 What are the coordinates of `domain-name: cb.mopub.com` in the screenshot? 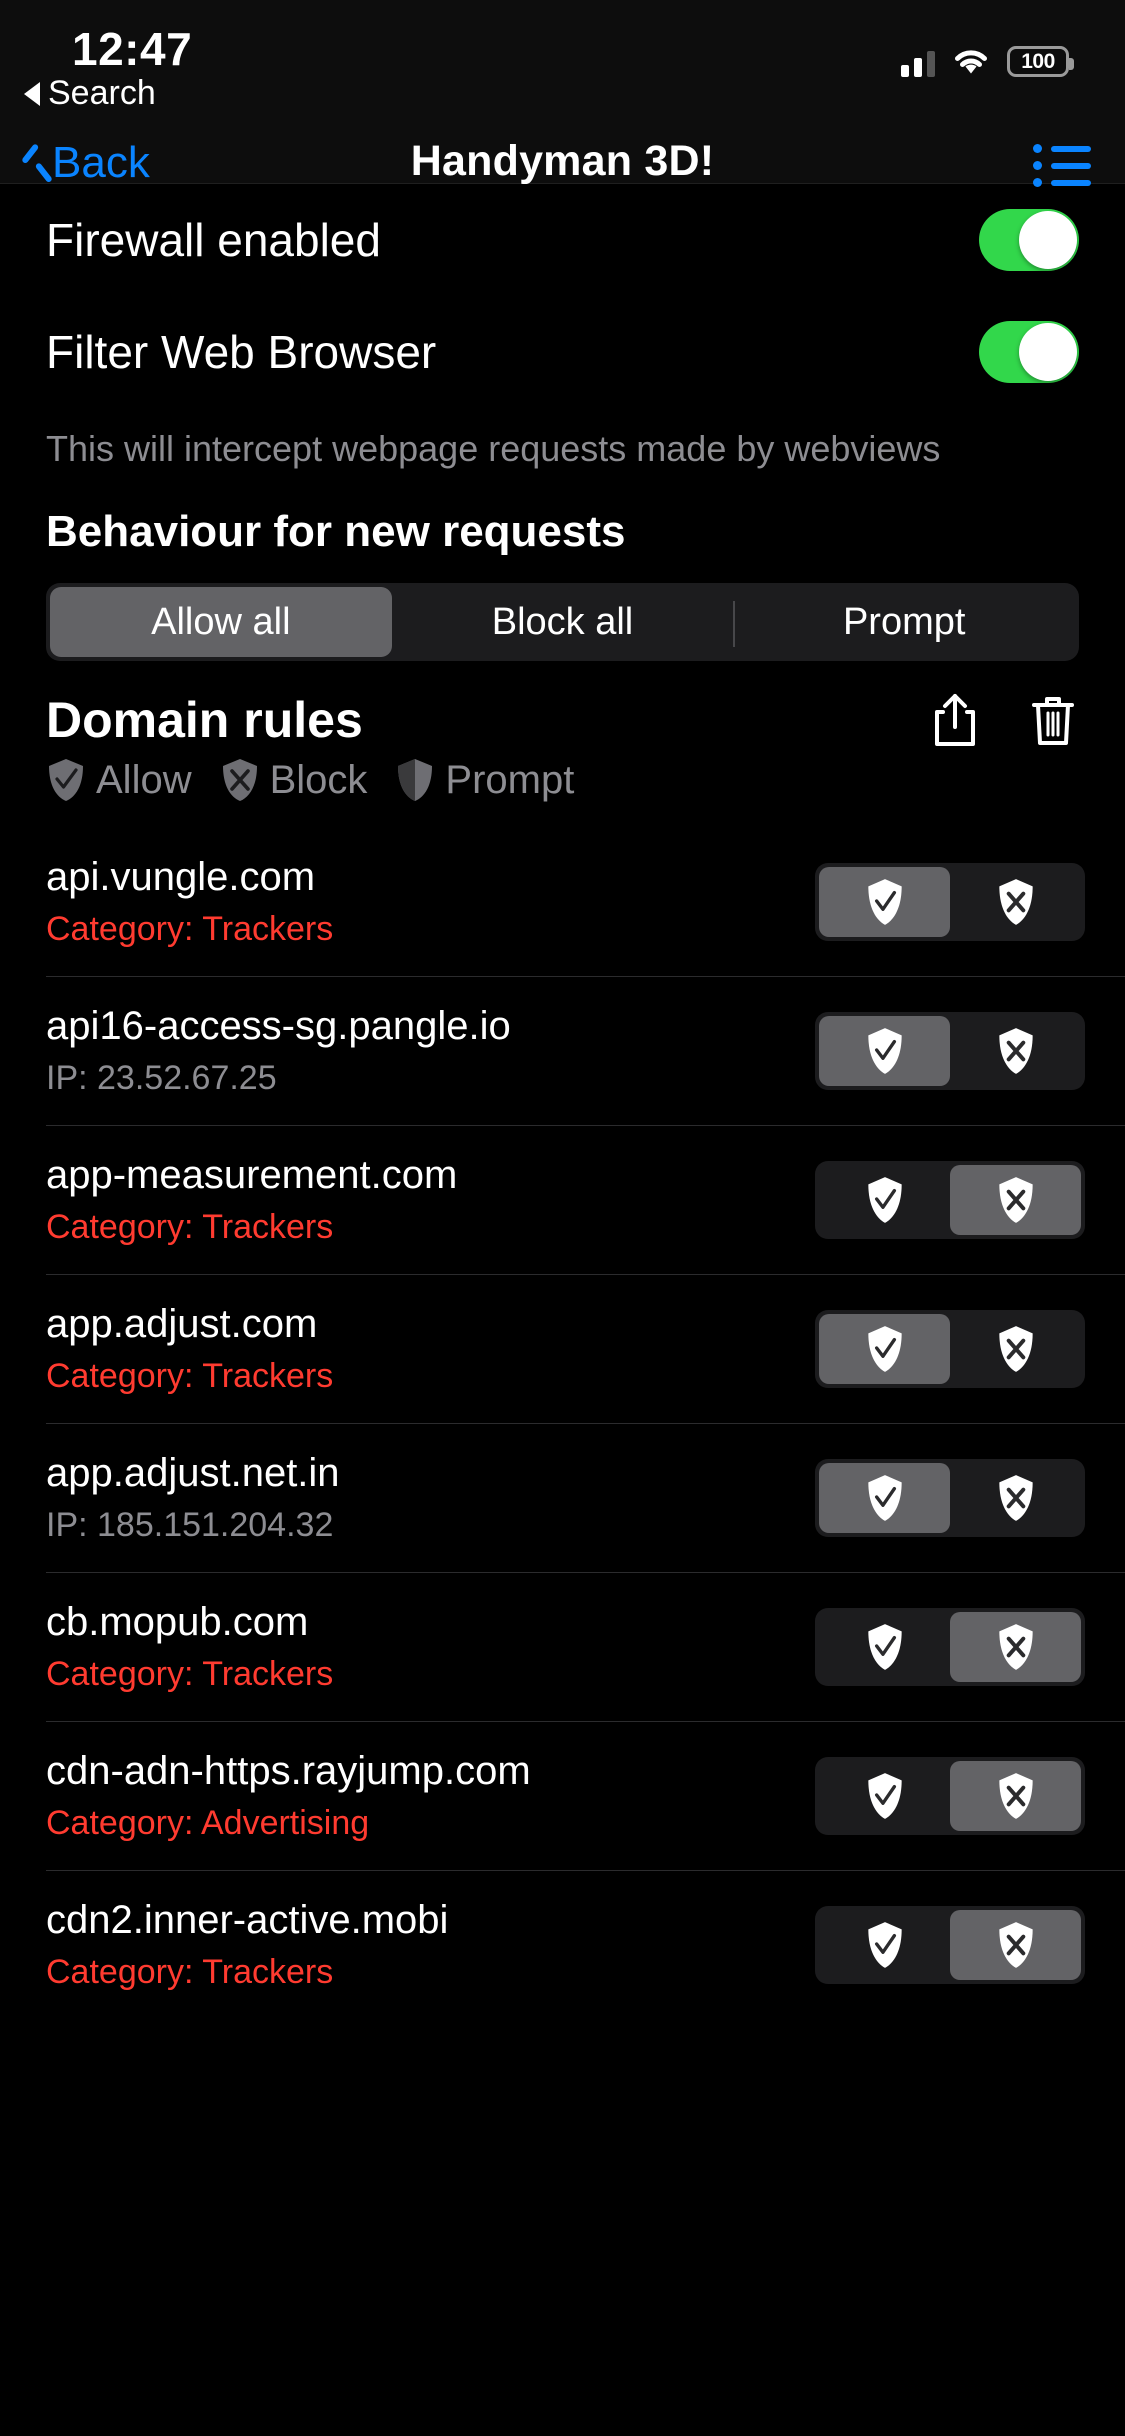 It's located at (177, 1621).